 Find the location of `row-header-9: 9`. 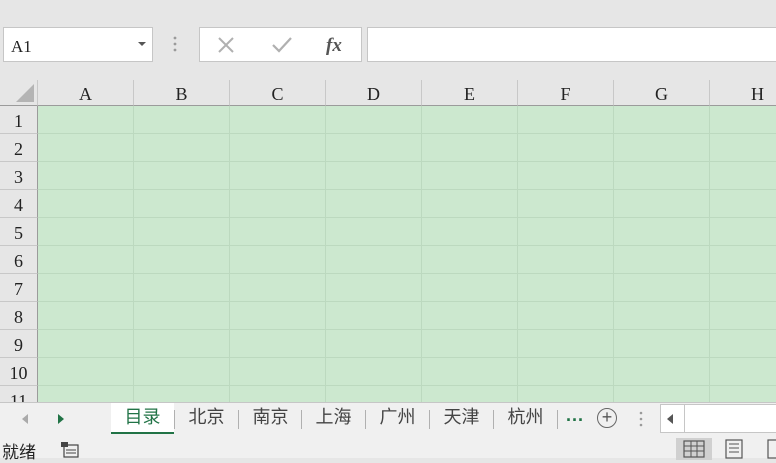

row-header-9: 9 is located at coordinates (19, 344).